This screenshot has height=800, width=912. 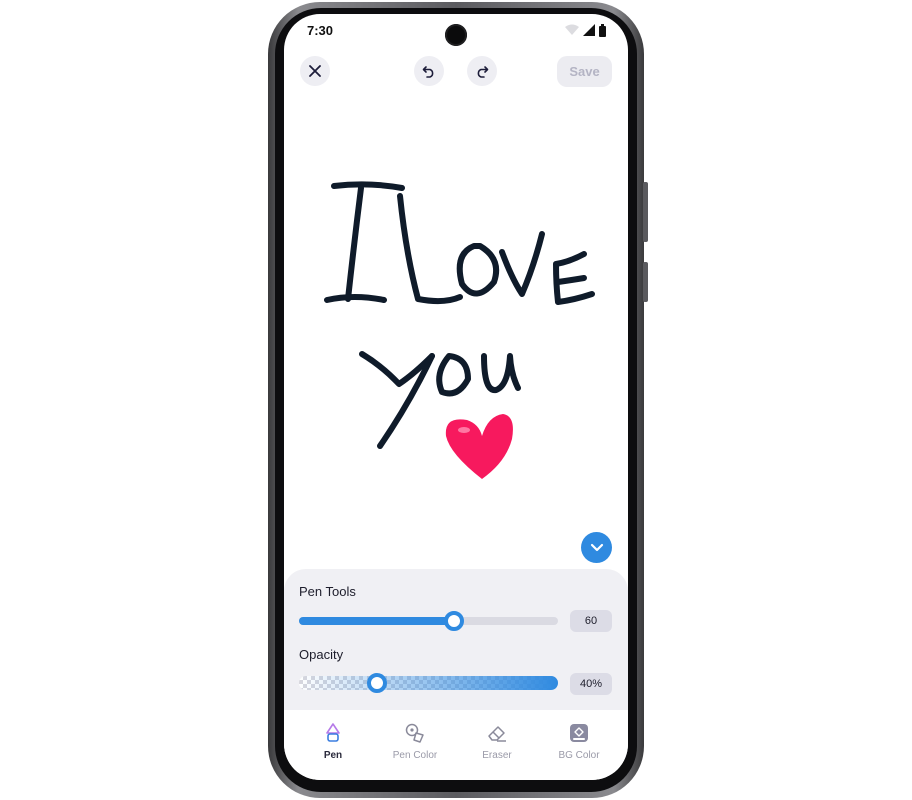 I want to click on redo-icon, so click(x=483, y=72).